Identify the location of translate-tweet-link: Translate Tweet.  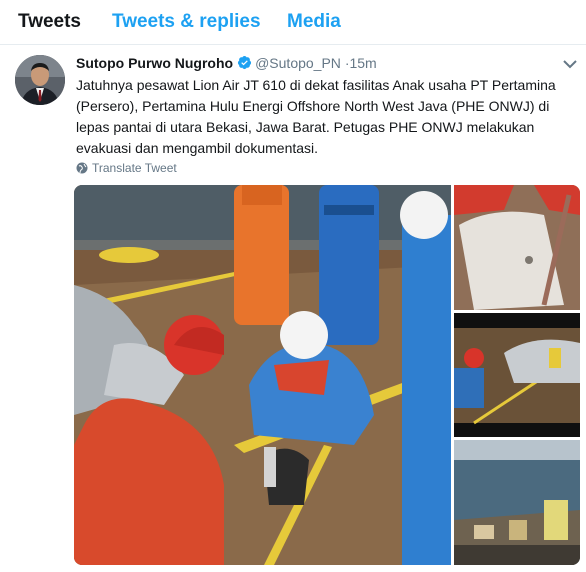
(126, 169).